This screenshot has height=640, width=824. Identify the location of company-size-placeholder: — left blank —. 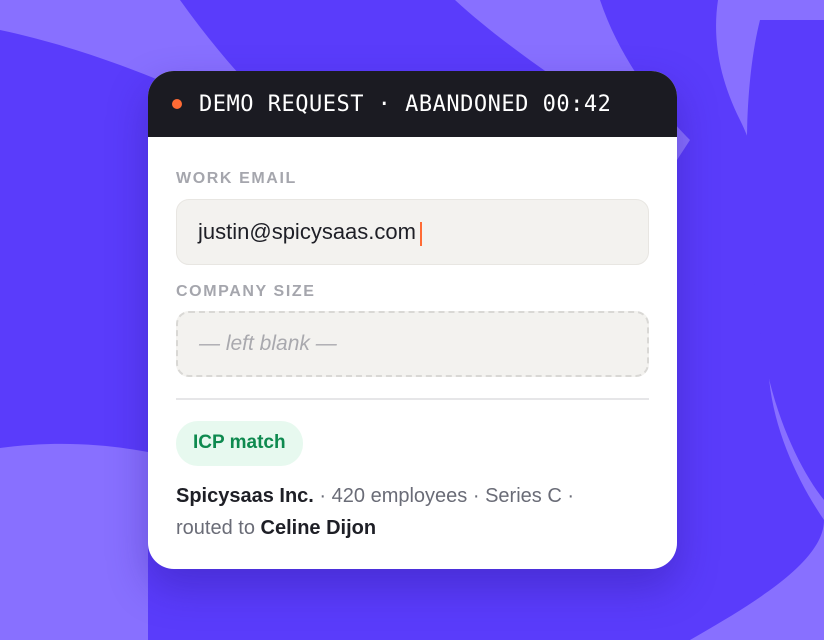
(268, 343).